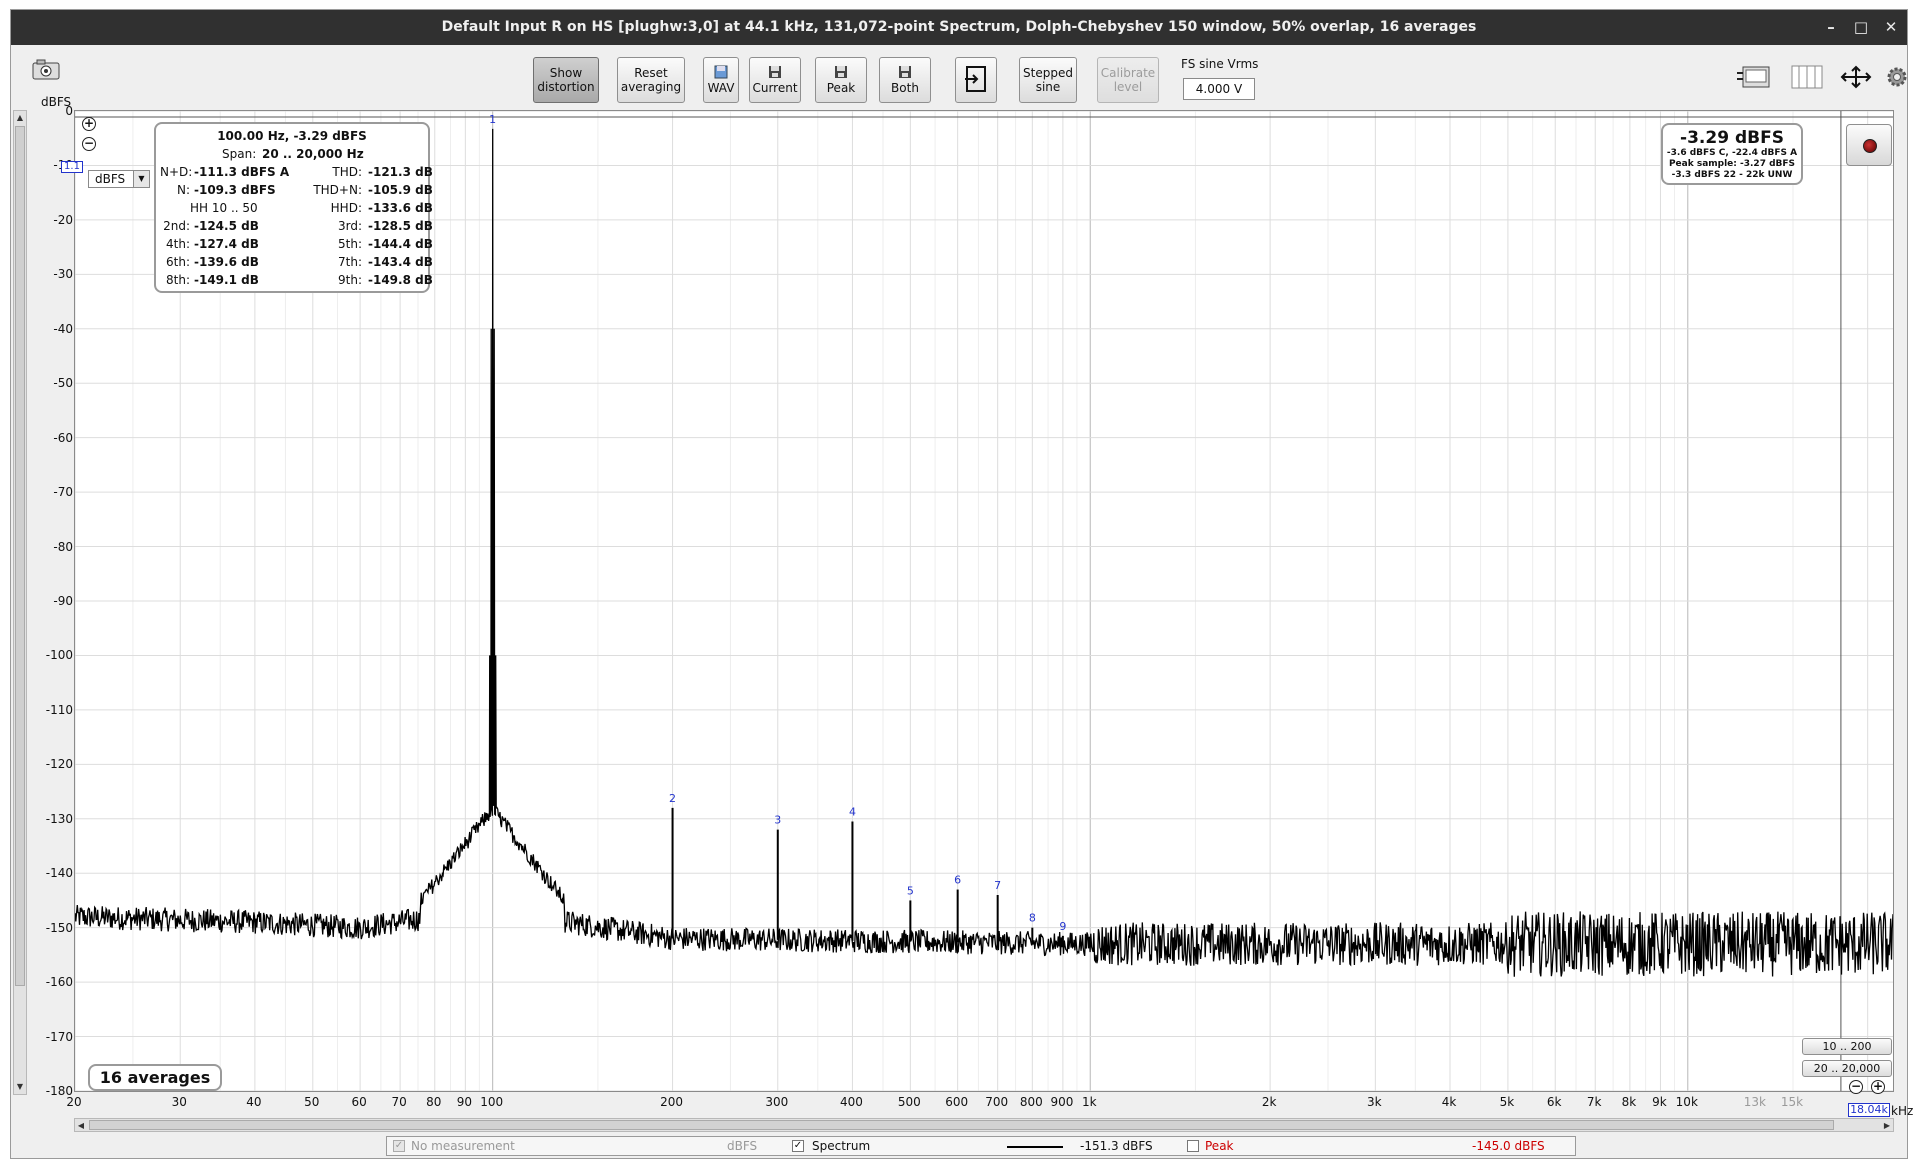 This screenshot has height=1167, width=1918. I want to click on spectrum-label: Spectrum, so click(841, 1146).